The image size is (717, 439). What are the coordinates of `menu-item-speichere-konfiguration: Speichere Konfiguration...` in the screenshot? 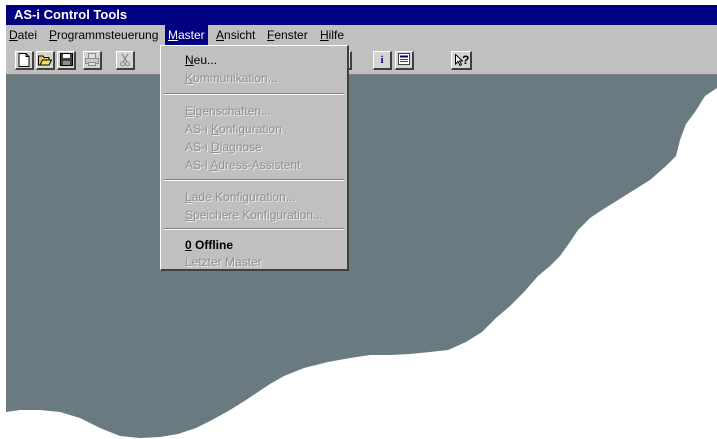 It's located at (254, 215).